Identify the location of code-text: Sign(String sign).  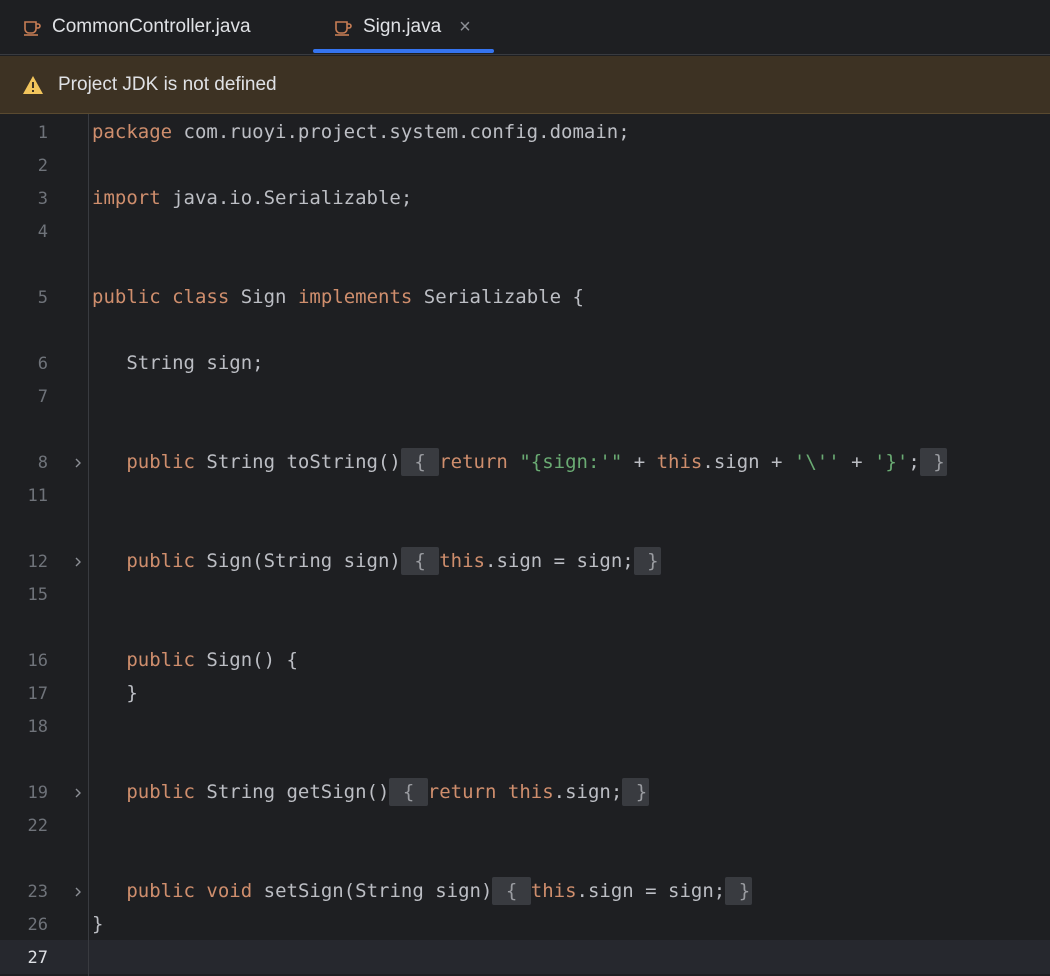
(297, 561).